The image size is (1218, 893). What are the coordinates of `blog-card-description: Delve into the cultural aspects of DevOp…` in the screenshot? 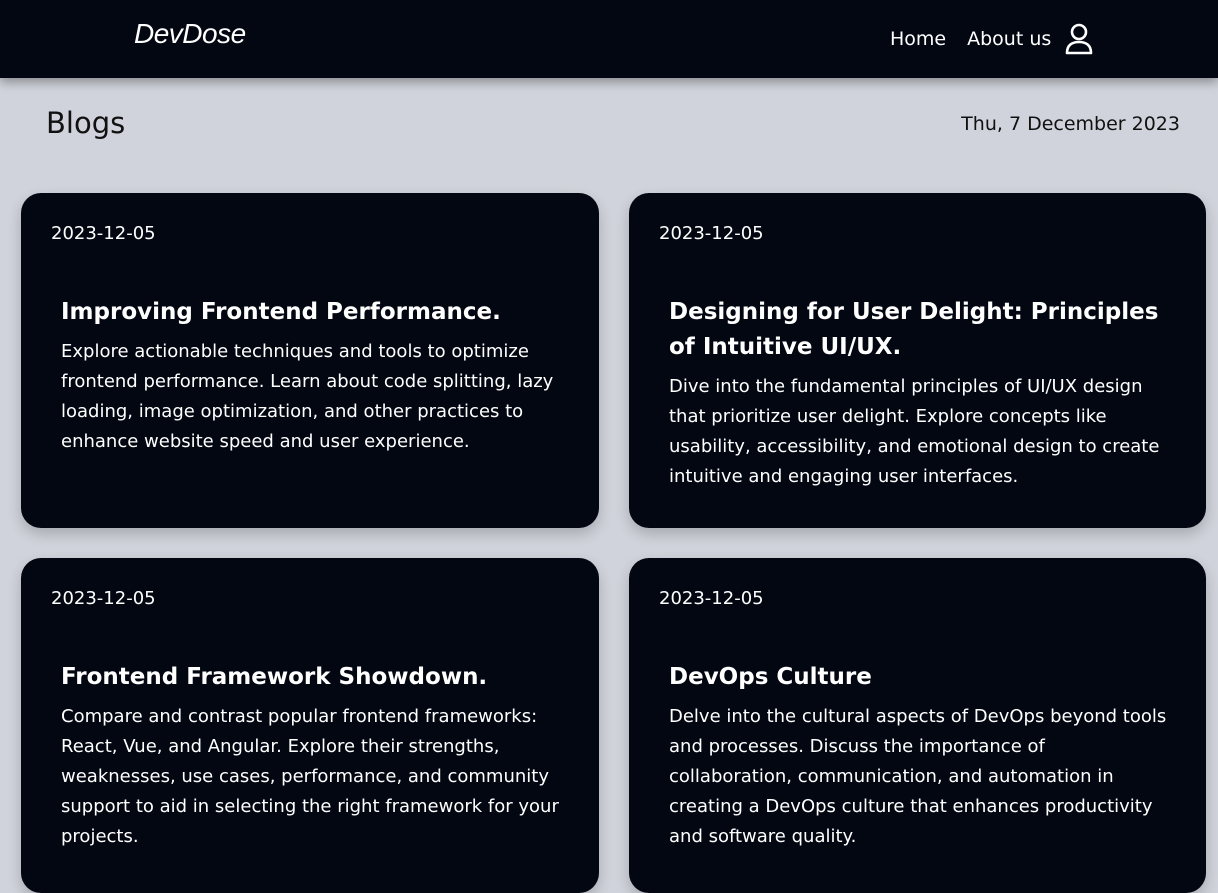 It's located at (918, 776).